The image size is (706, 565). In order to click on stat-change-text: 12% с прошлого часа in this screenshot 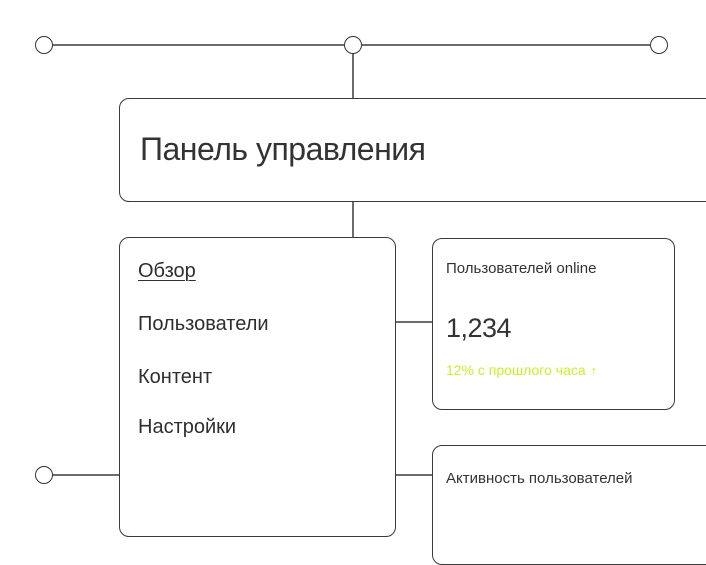, I will do `click(516, 370)`.